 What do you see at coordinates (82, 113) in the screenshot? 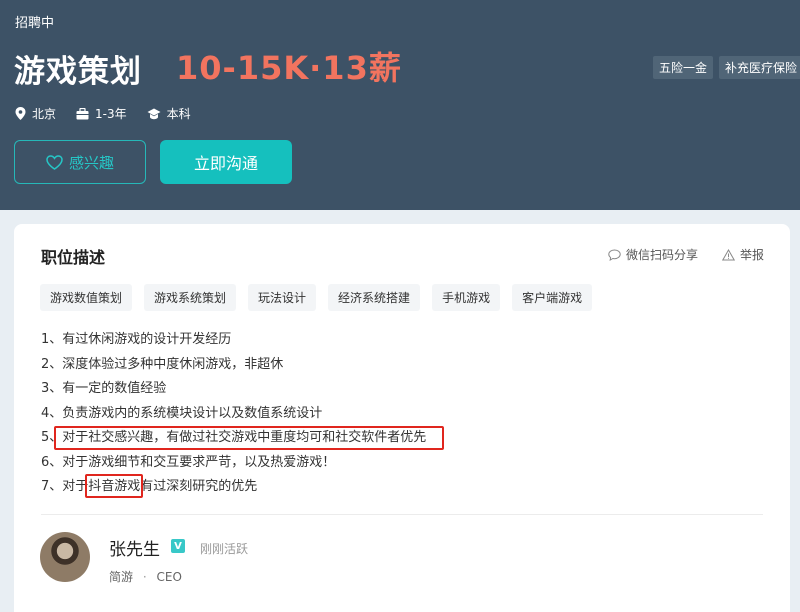
I see `briefcase-icon` at bounding box center [82, 113].